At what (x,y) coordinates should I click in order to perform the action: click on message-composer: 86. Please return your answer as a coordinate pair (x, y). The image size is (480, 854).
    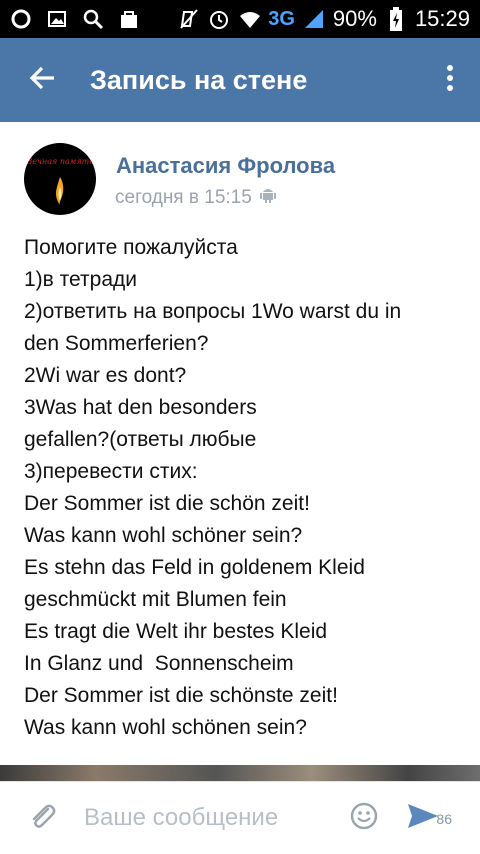
    Looking at the image, I should click on (240, 817).